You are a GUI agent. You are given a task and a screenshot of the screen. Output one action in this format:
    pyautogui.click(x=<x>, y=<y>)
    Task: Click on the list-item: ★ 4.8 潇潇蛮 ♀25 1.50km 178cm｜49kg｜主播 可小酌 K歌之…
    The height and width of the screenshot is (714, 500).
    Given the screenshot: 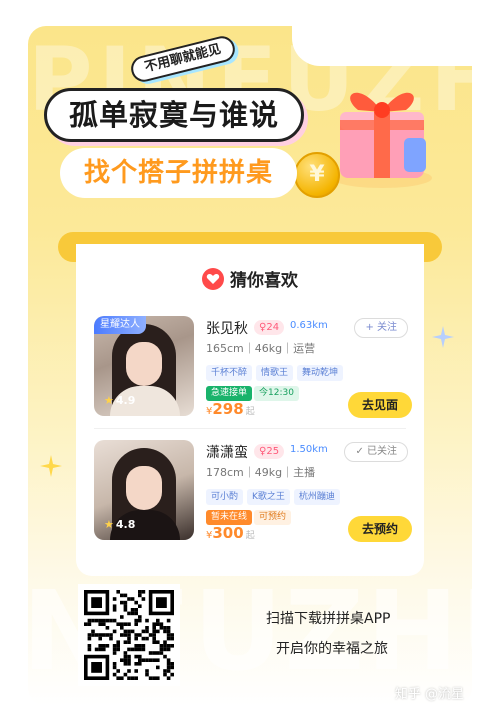 What is the action you would take?
    pyautogui.click(x=253, y=491)
    